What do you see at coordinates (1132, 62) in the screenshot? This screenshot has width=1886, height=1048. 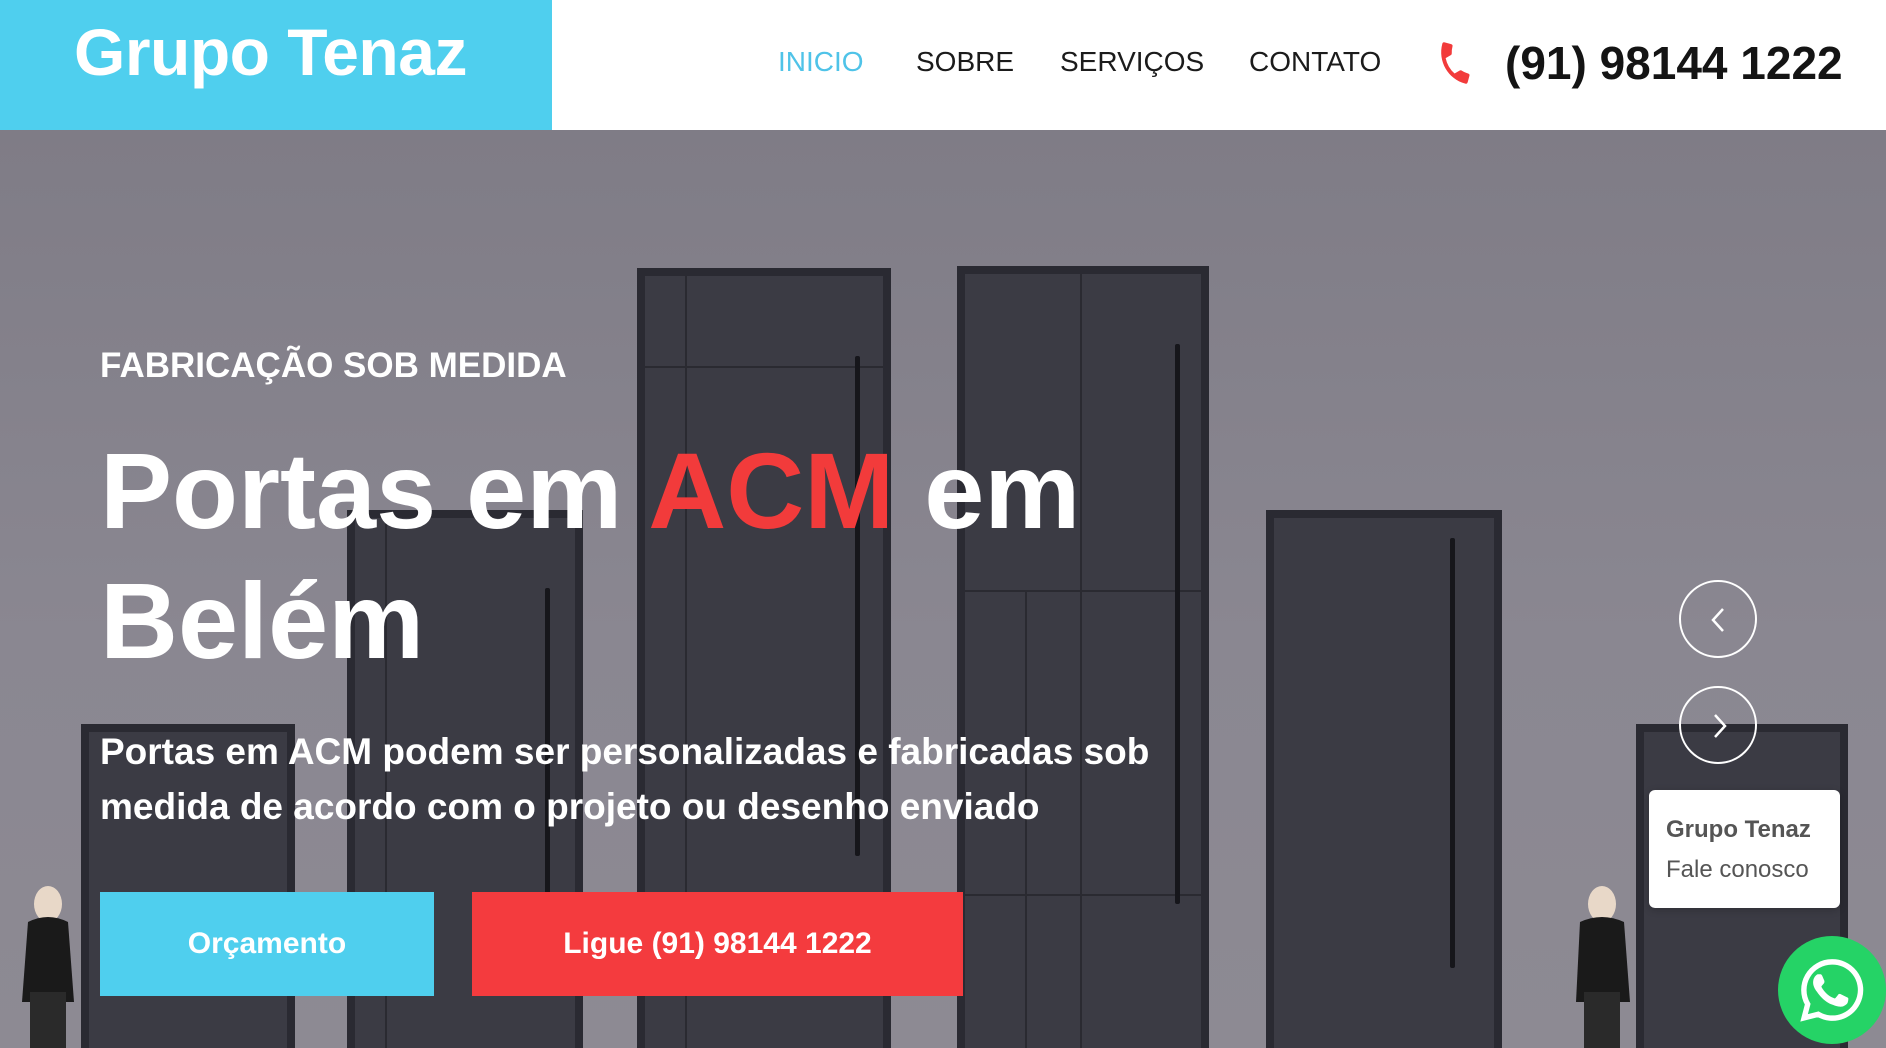 I see `nav-item-servicos: SERVIÇOS` at bounding box center [1132, 62].